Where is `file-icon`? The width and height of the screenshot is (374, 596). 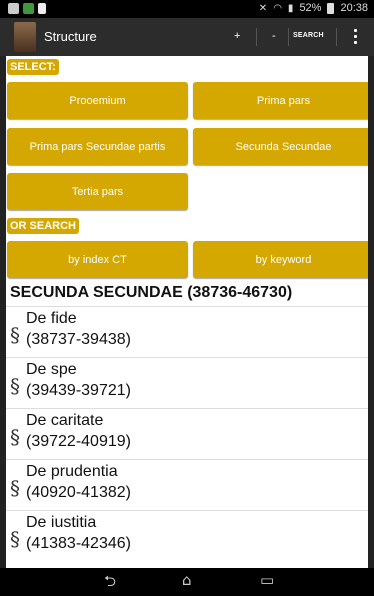 file-icon is located at coordinates (42, 8).